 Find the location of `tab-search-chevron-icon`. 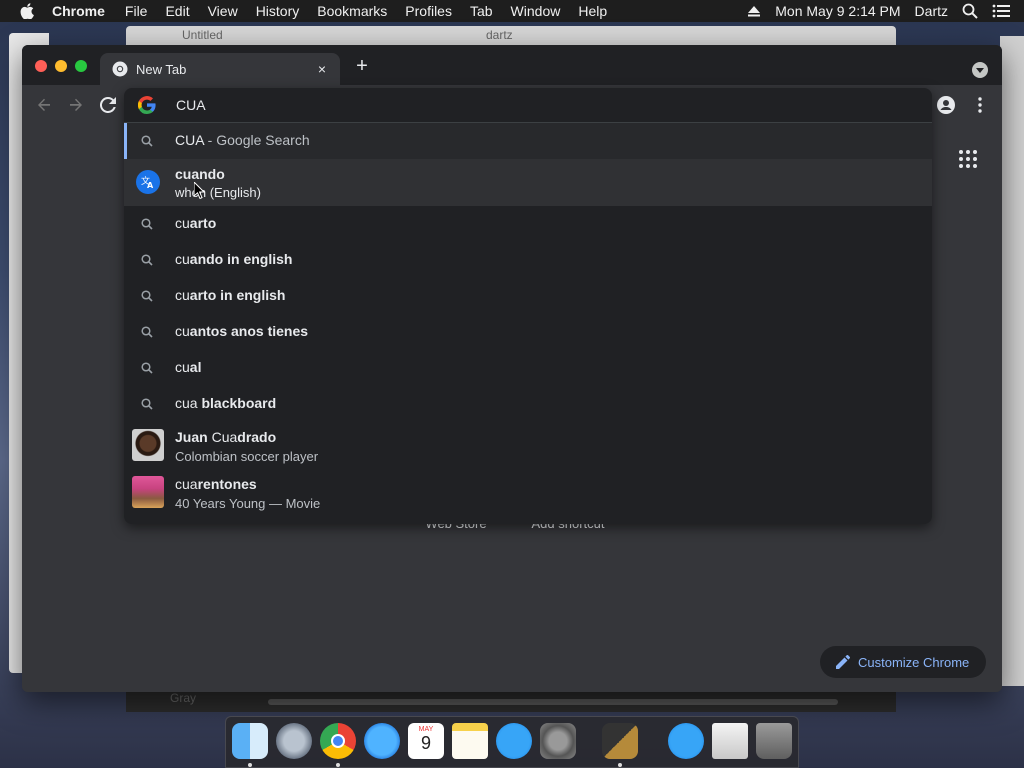

tab-search-chevron-icon is located at coordinates (980, 70).